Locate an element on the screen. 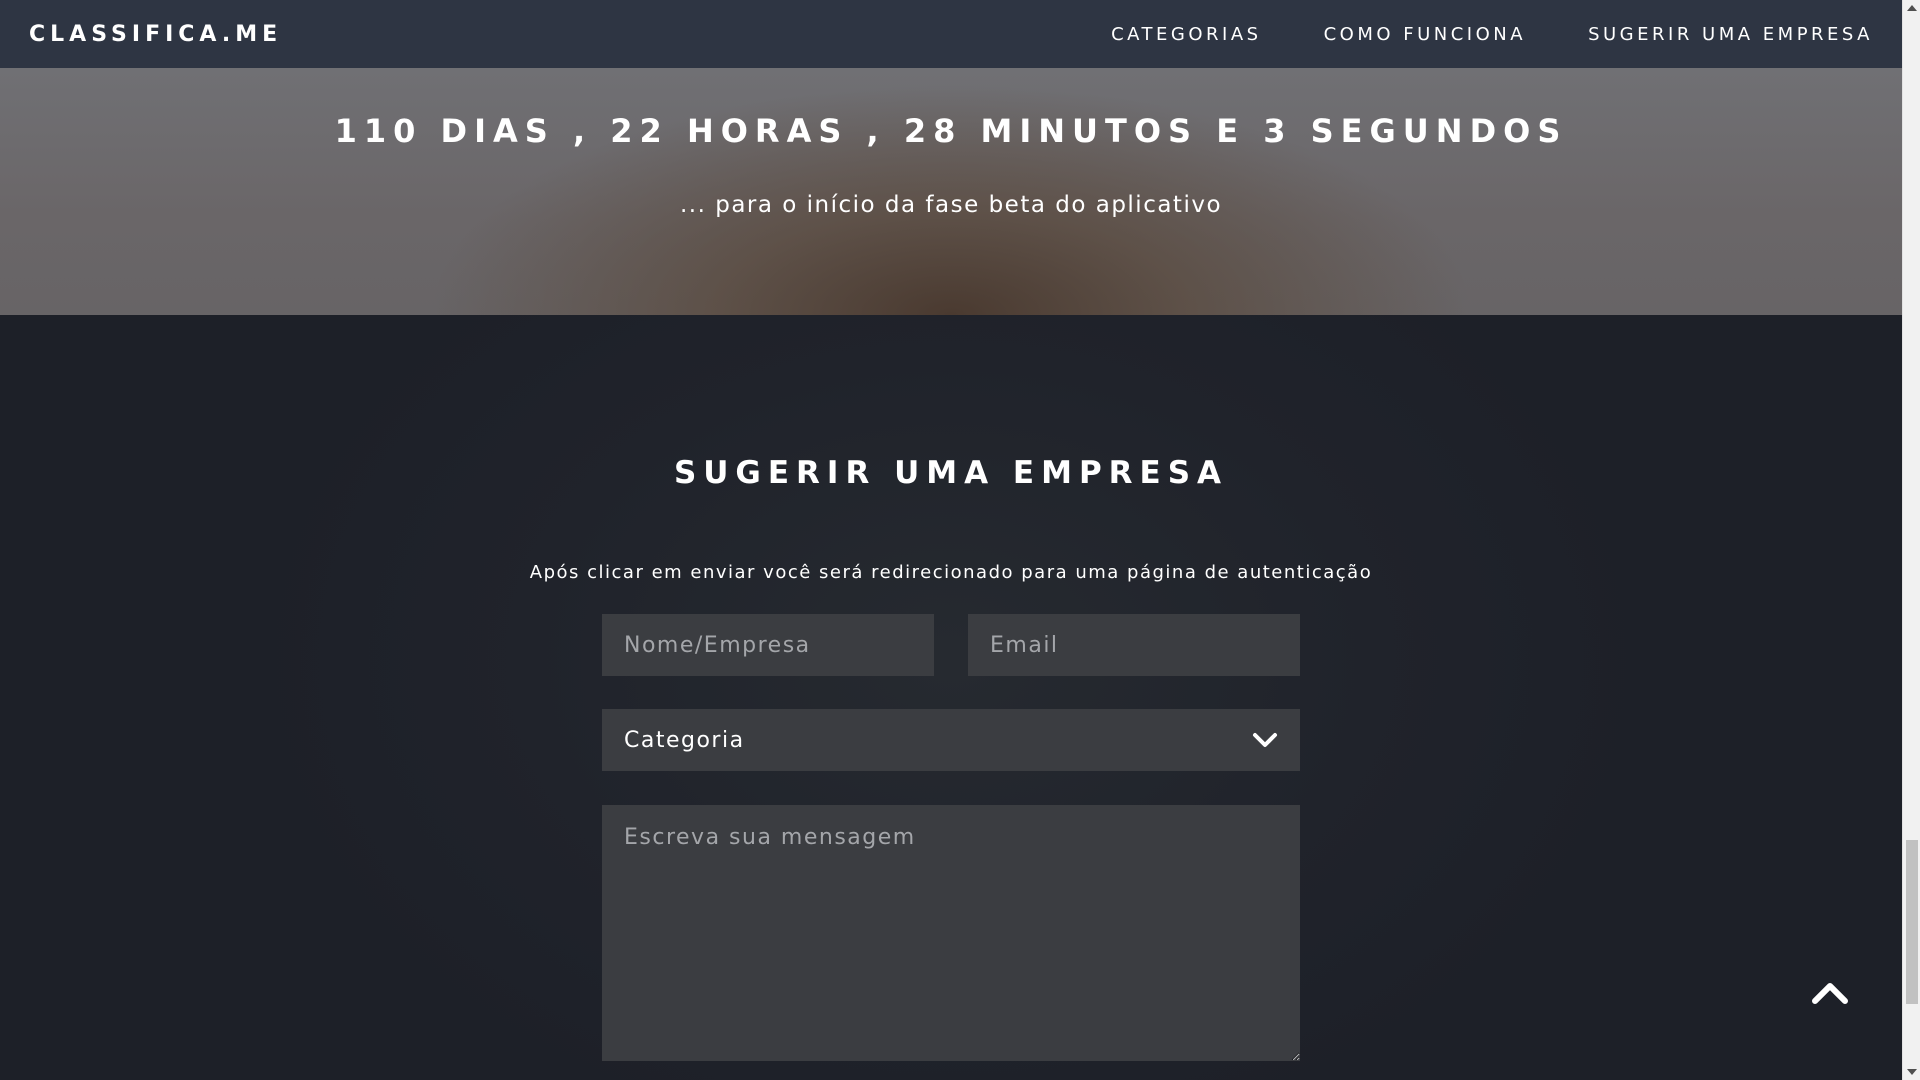  brand-logo: CLASSIFICA.ME is located at coordinates (155, 34).